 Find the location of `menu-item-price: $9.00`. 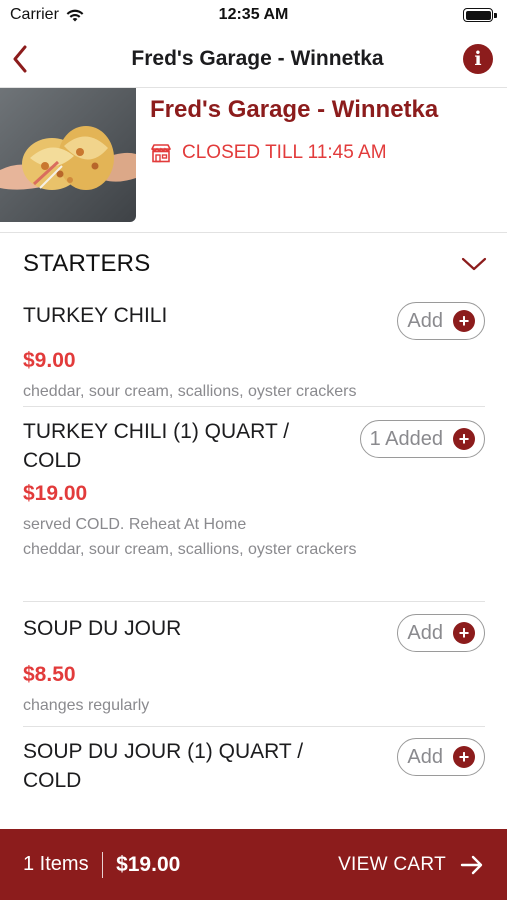

menu-item-price: $9.00 is located at coordinates (49, 360).